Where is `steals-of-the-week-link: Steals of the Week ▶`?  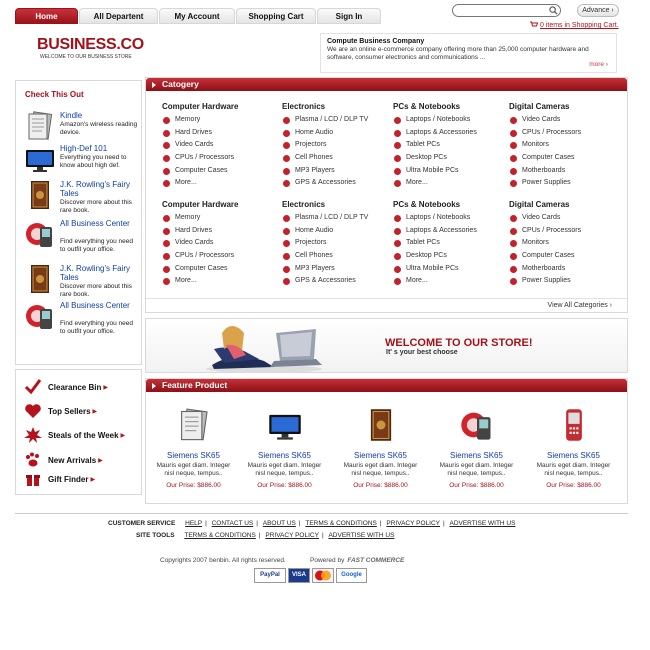
steals-of-the-week-link: Steals of the Week ▶ is located at coordinates (74, 435).